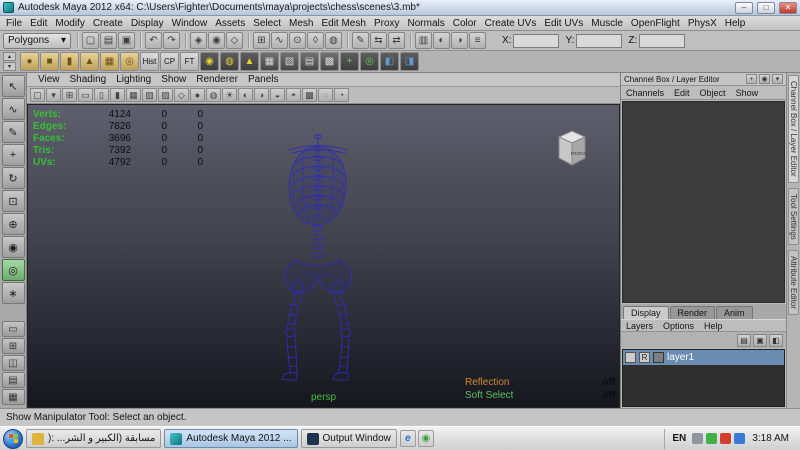  Describe the element at coordinates (679, 438) in the screenshot. I see `language-indicator: EN` at that location.